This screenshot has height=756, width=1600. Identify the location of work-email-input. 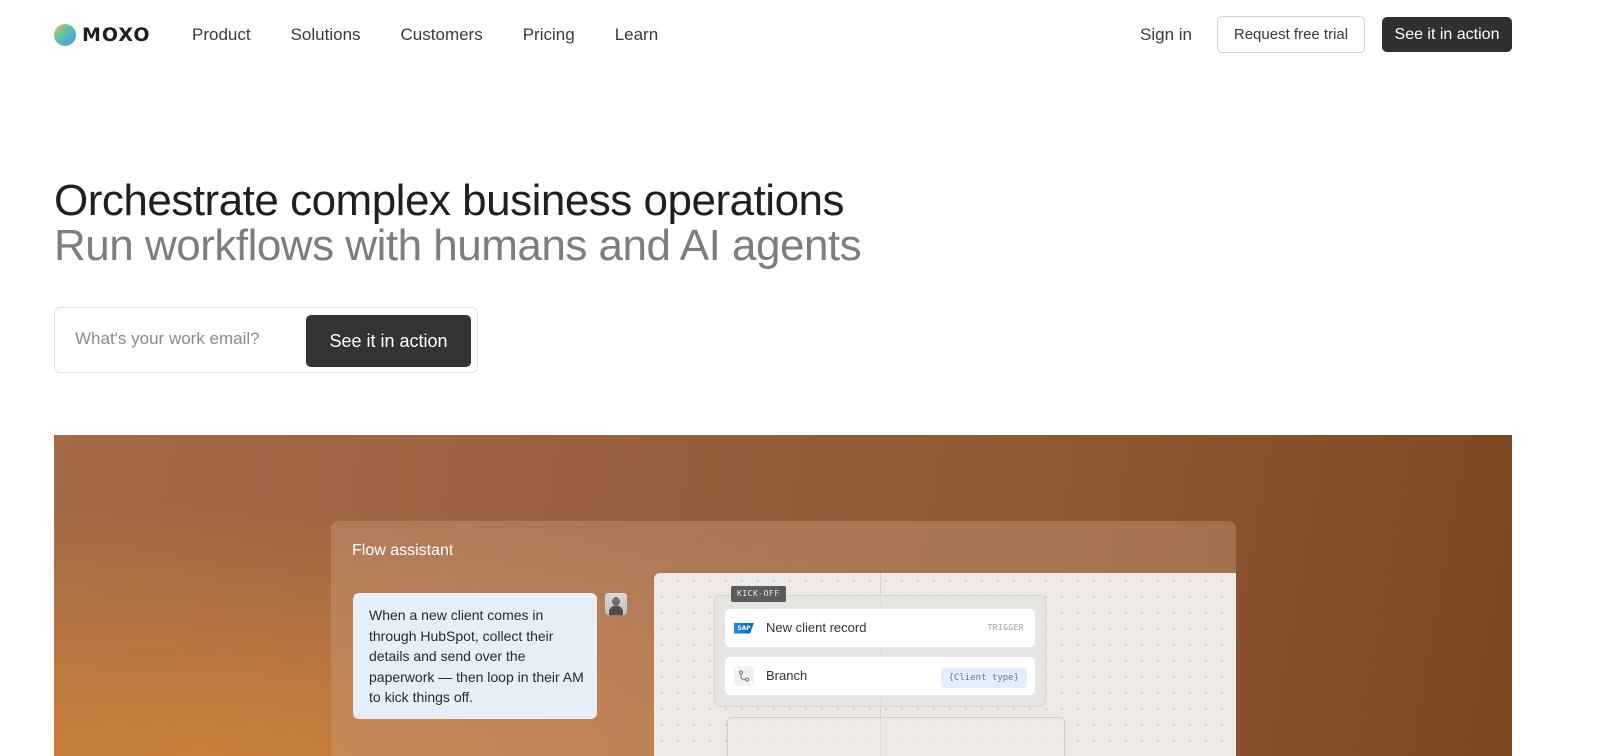
(185, 339).